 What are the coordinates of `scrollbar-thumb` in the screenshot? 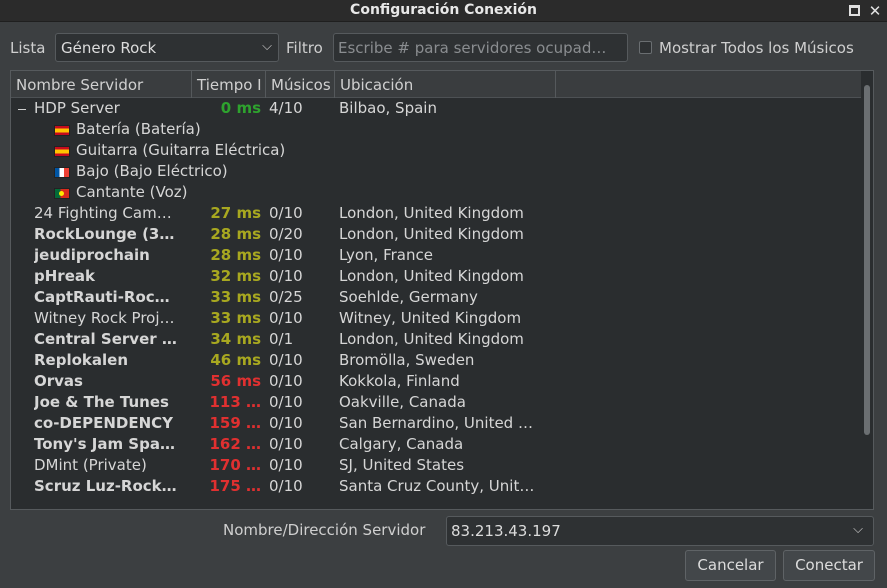 It's located at (867, 260).